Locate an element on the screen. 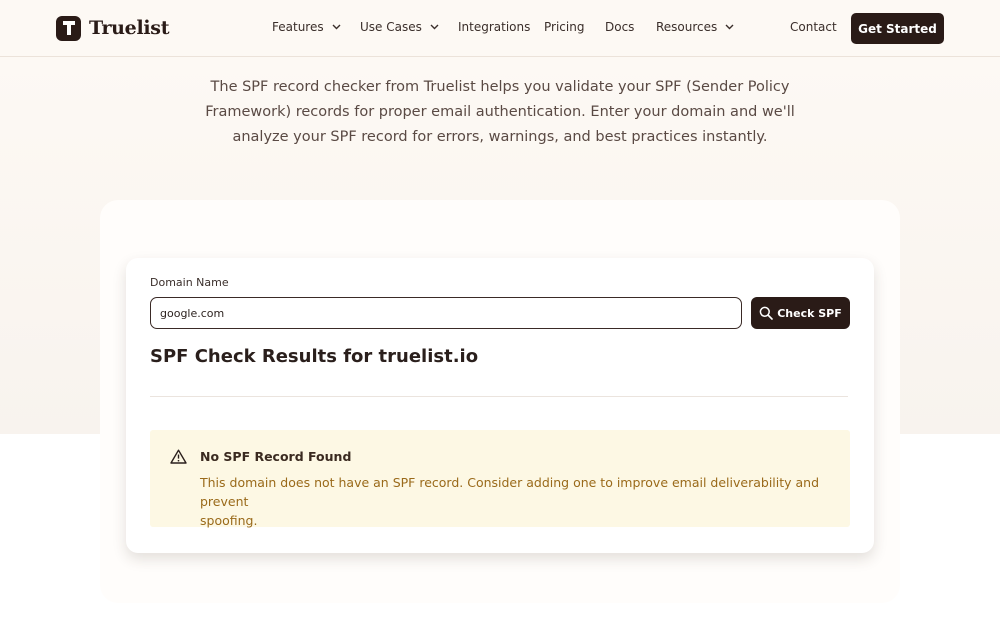 The image size is (1000, 625). nav-item-integrations: Integrations is located at coordinates (494, 27).